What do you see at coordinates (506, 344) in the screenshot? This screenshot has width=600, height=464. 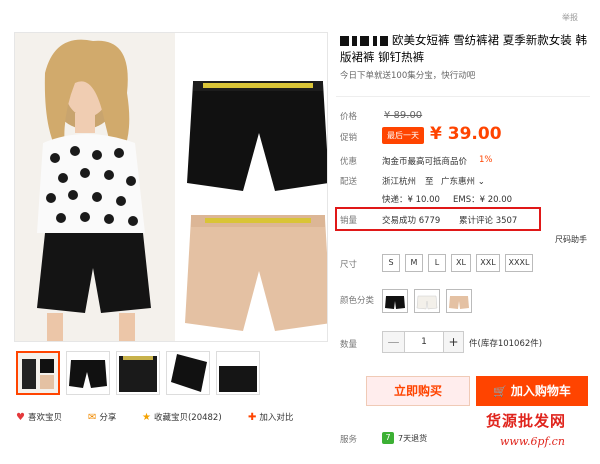 I see `stock-count: 件(库存101062件)` at bounding box center [506, 344].